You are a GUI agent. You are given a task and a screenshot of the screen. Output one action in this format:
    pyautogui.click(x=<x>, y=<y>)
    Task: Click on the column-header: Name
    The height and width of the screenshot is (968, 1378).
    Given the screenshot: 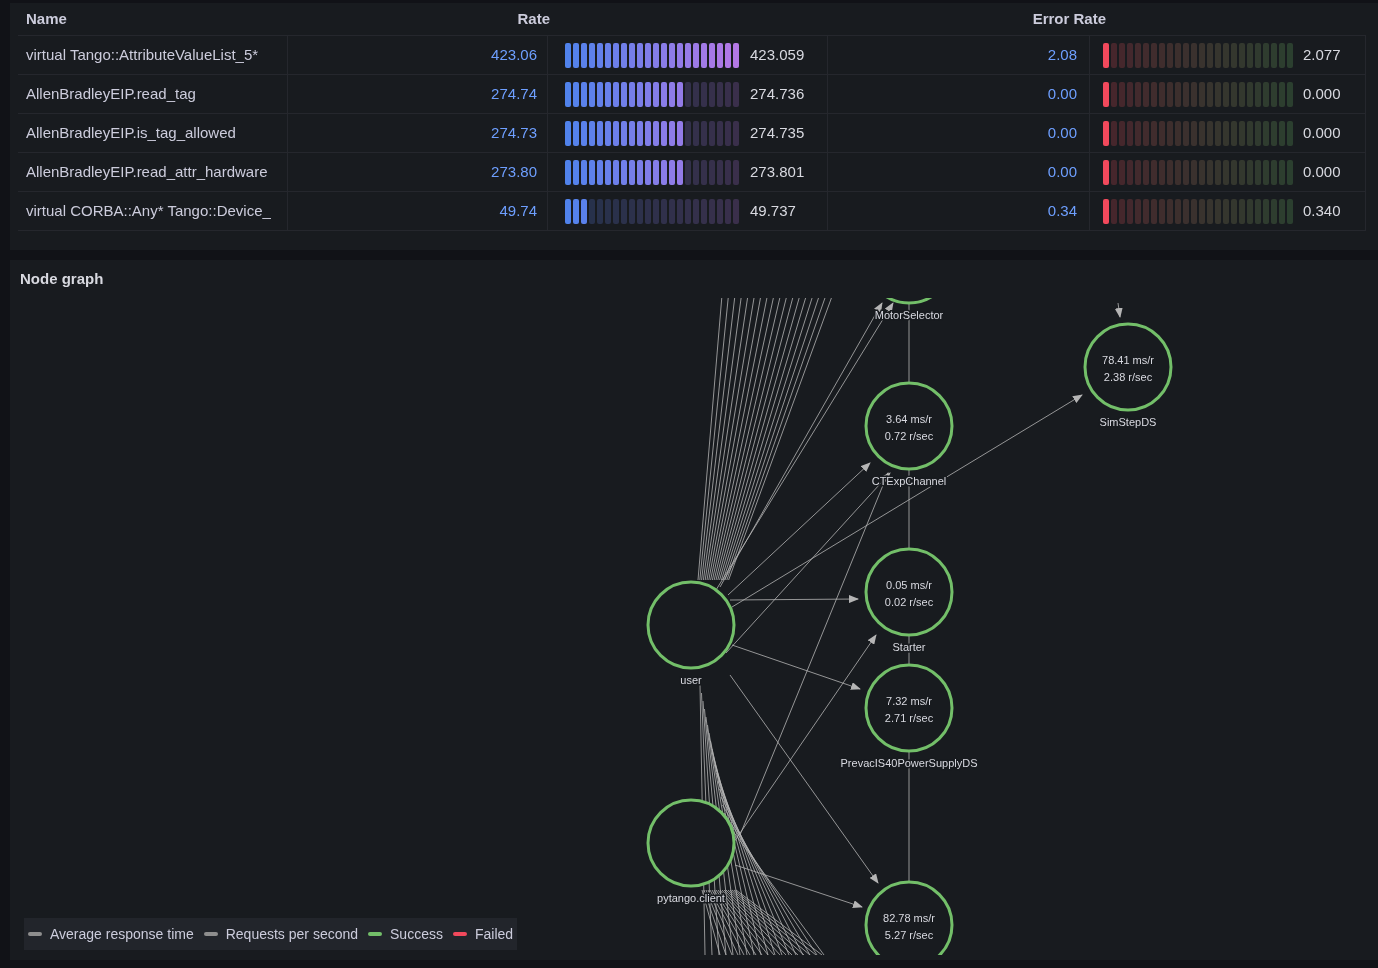 What is the action you would take?
    pyautogui.click(x=153, y=19)
    